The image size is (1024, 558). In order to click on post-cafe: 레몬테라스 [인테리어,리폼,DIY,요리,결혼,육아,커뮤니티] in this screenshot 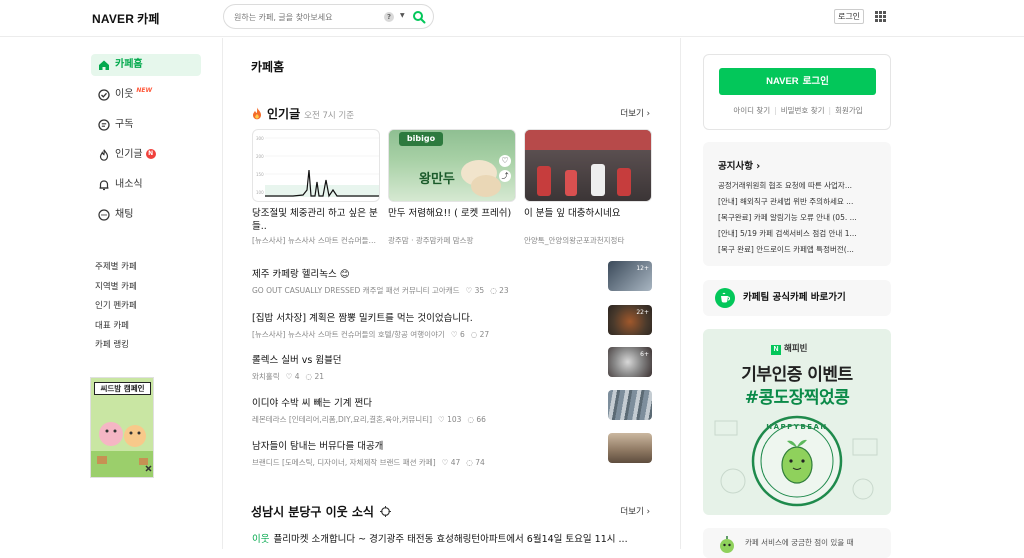, I will do `click(342, 419)`.